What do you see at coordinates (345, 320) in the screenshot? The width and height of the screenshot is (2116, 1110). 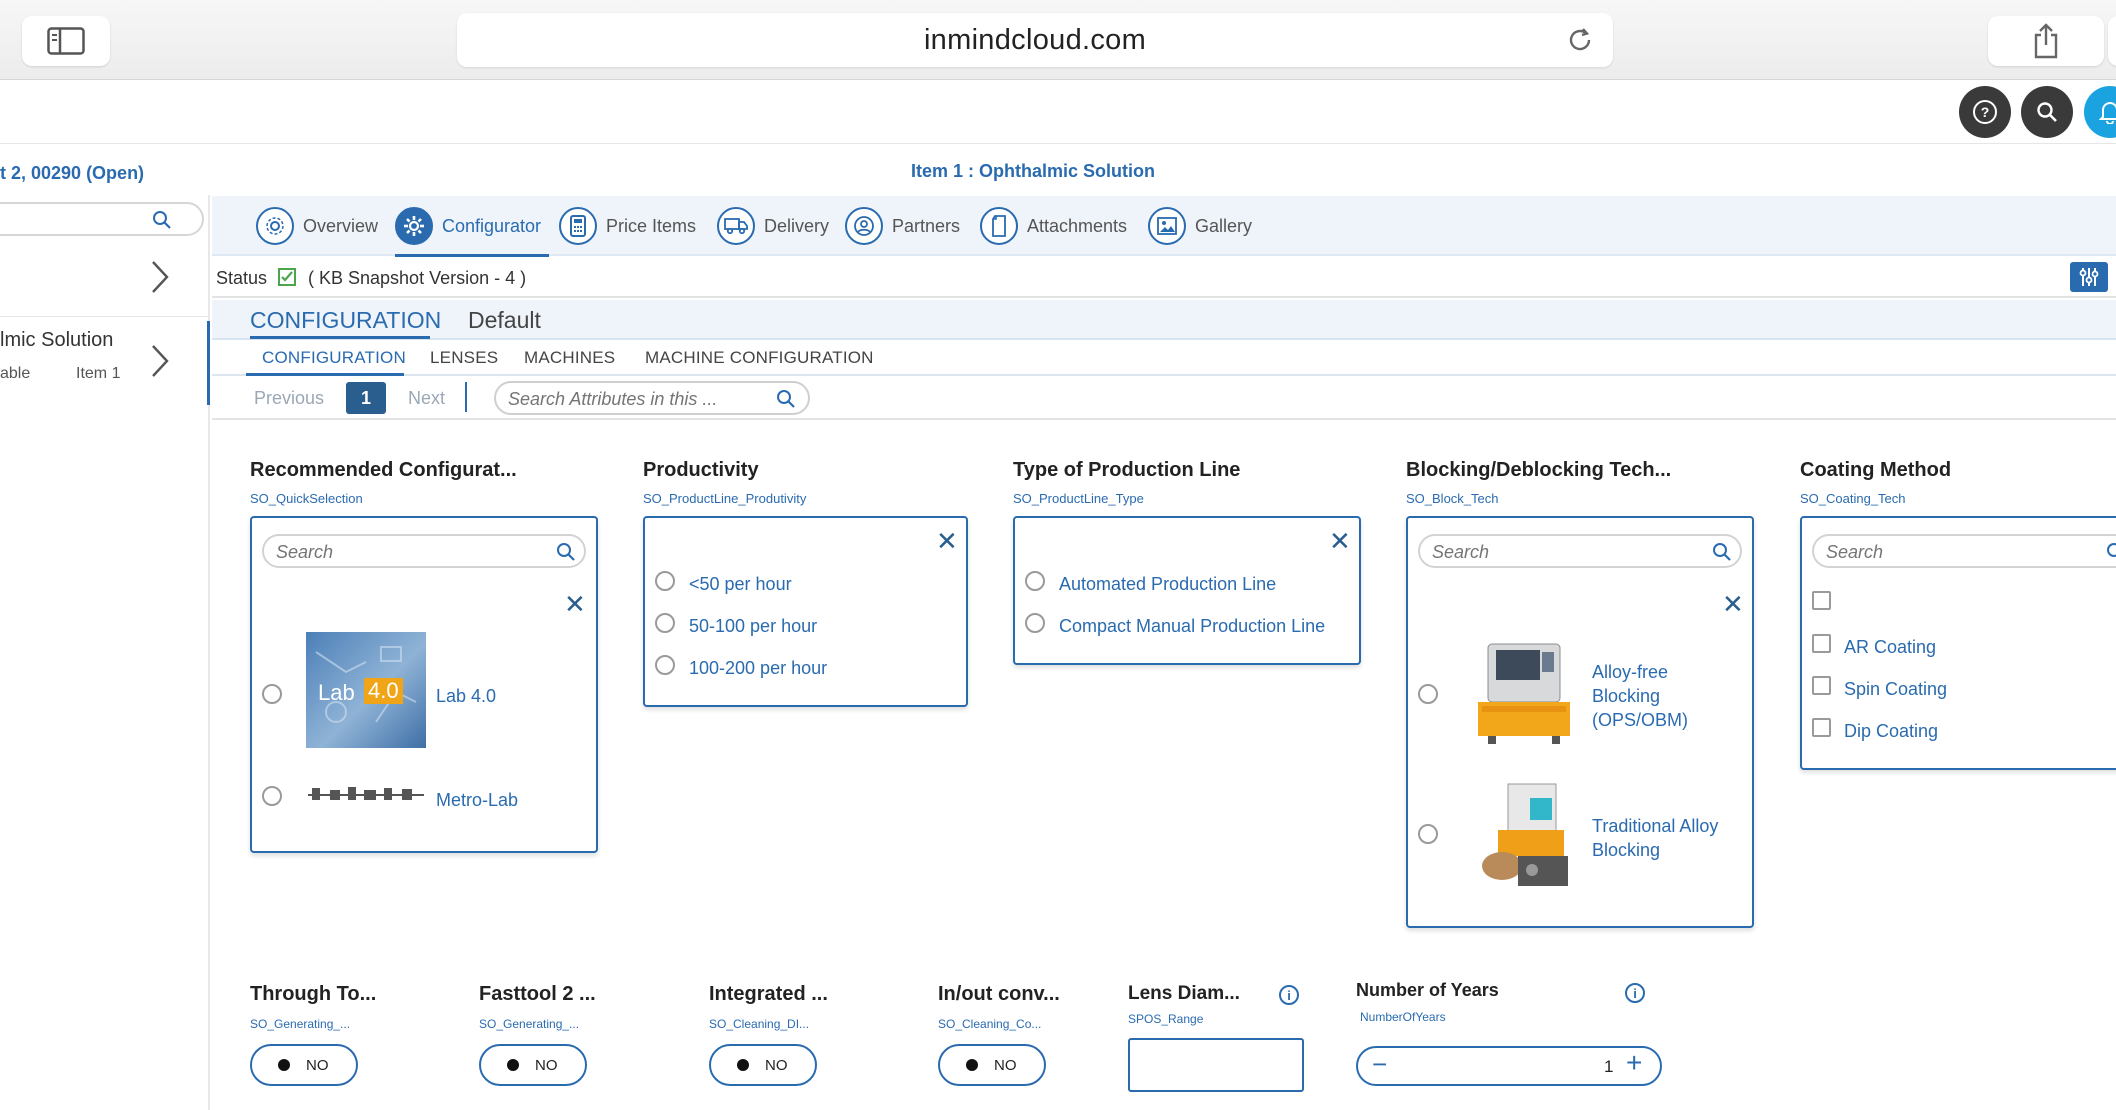 I see `configuration-tab: CONFIGURATION` at bounding box center [345, 320].